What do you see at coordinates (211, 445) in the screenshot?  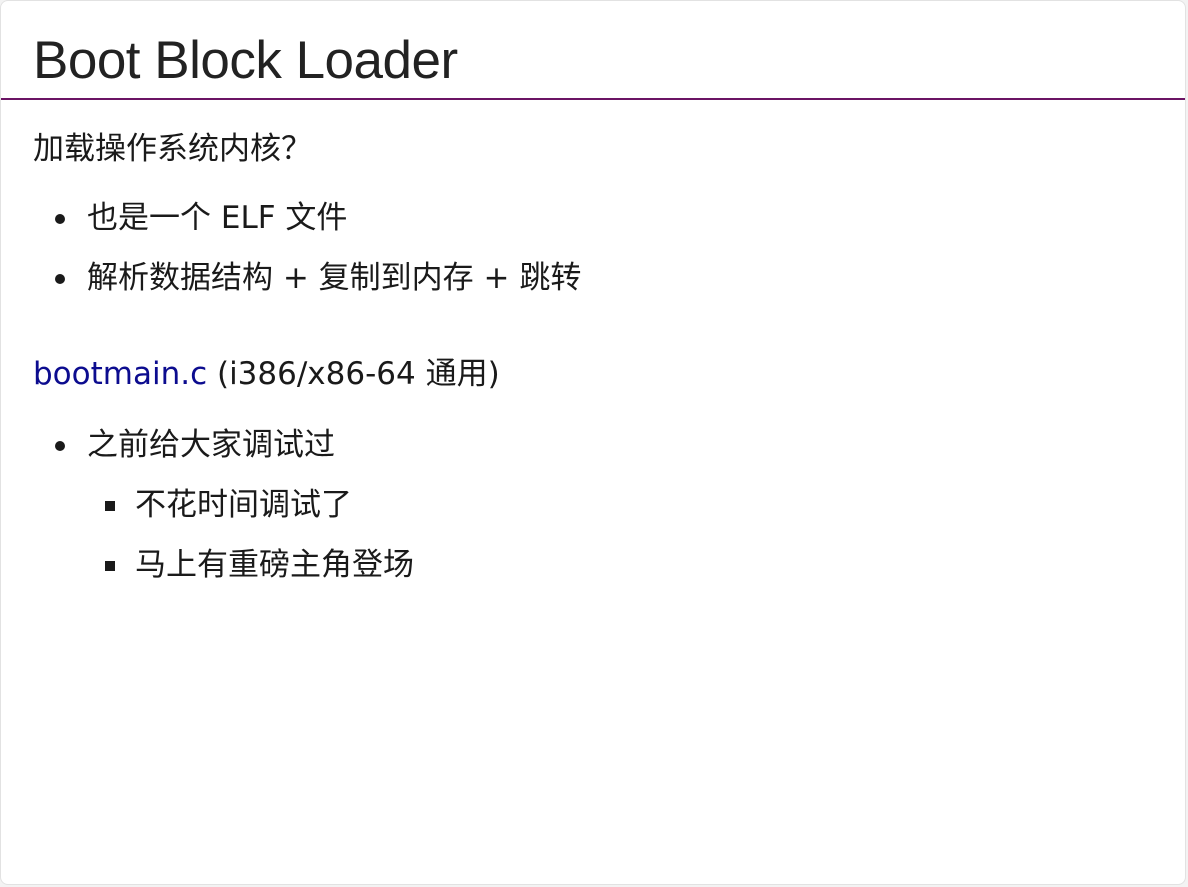 I see `list-item-text: 之前给大家调试过` at bounding box center [211, 445].